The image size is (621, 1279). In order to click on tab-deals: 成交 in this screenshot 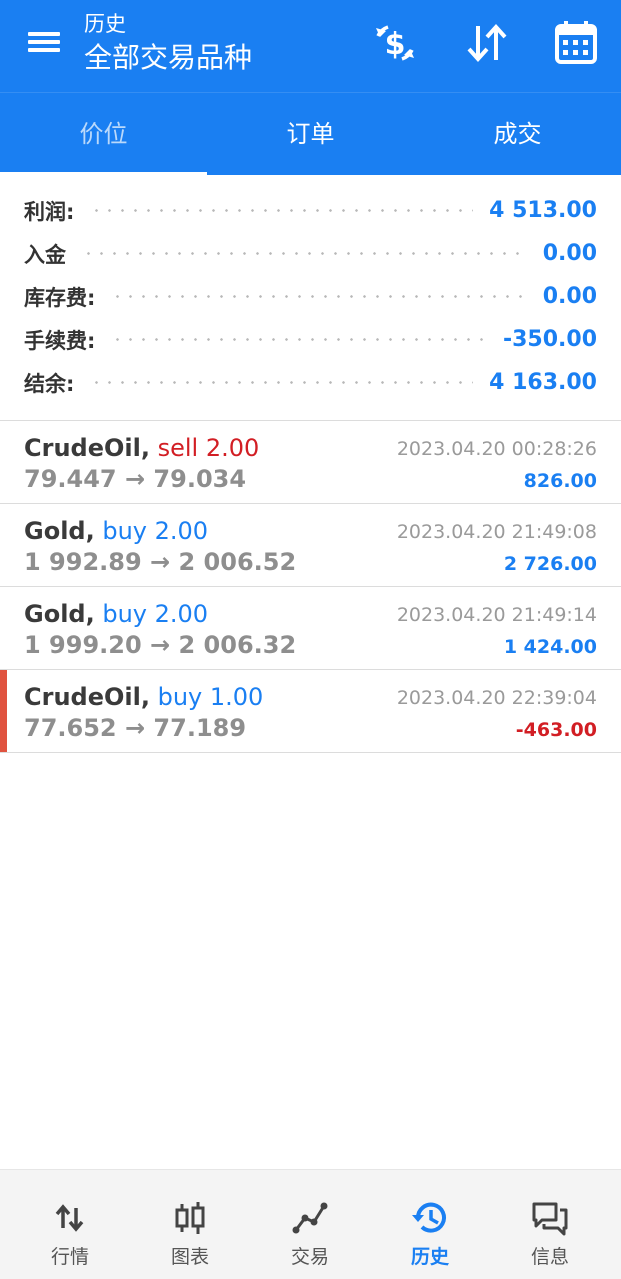, I will do `click(517, 134)`.